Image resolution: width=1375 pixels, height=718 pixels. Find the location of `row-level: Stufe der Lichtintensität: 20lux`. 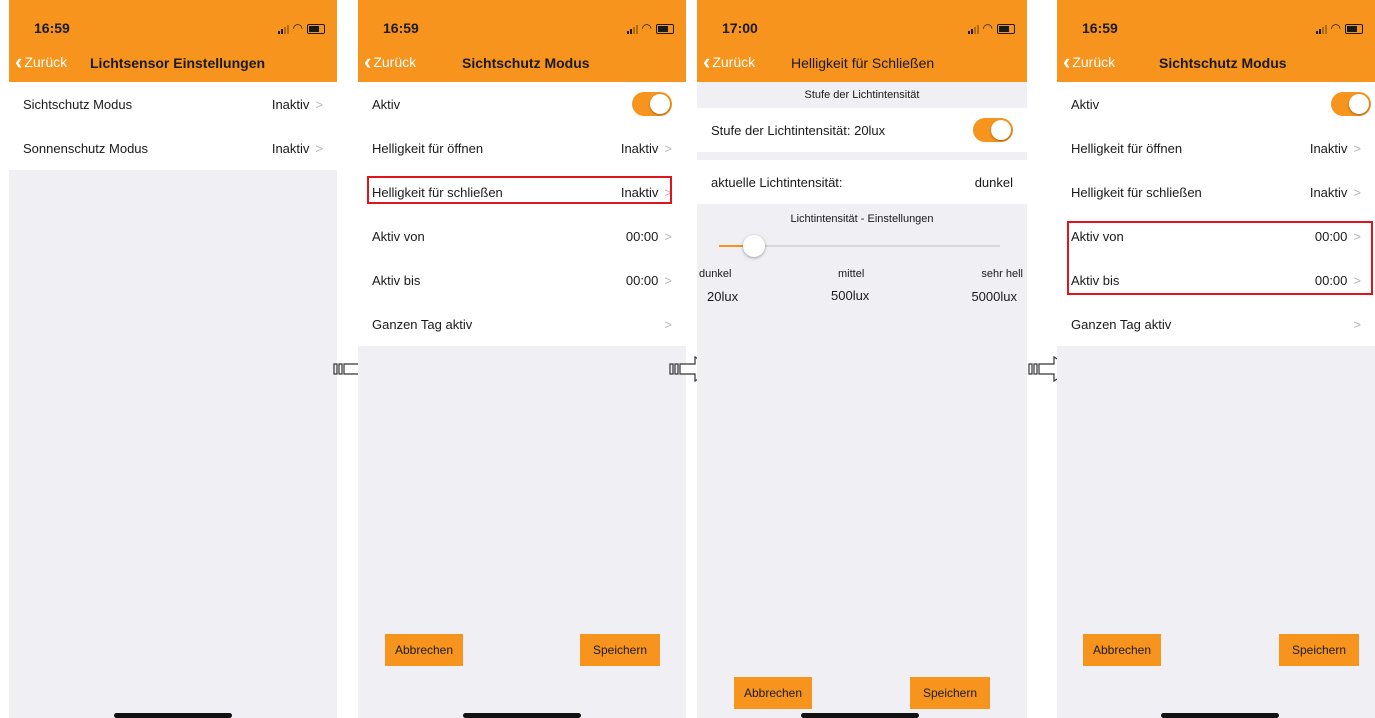

row-level: Stufe der Lichtintensität: 20lux is located at coordinates (862, 130).